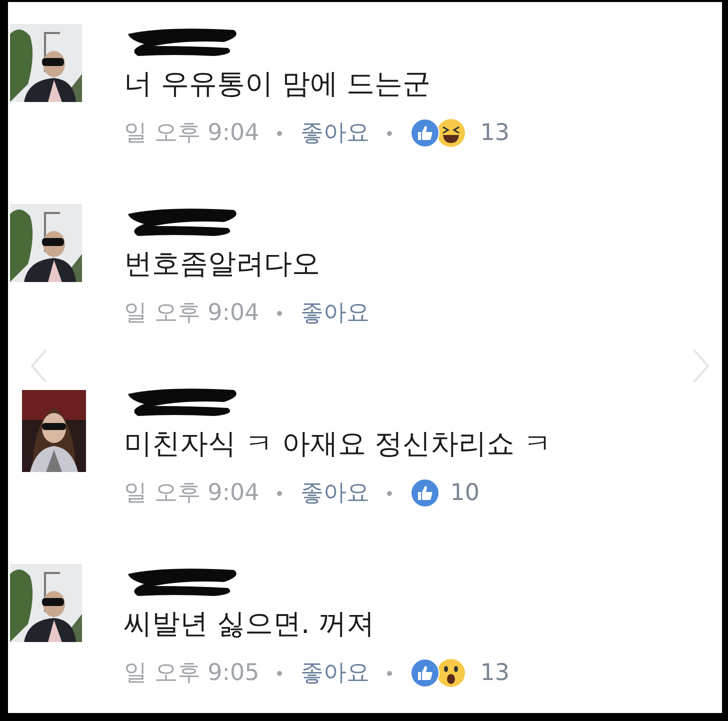 The width and height of the screenshot is (728, 721). What do you see at coordinates (701, 366) in the screenshot?
I see `chevron-right-icon` at bounding box center [701, 366].